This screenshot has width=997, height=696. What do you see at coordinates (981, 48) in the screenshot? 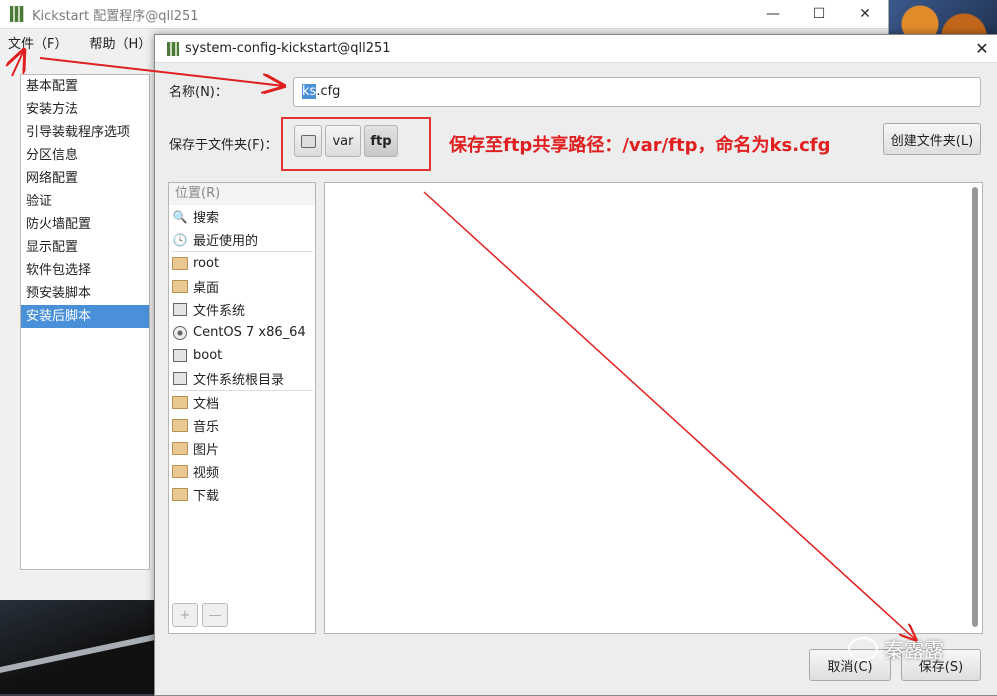
I see `dialog-close-button: ✕` at bounding box center [981, 48].